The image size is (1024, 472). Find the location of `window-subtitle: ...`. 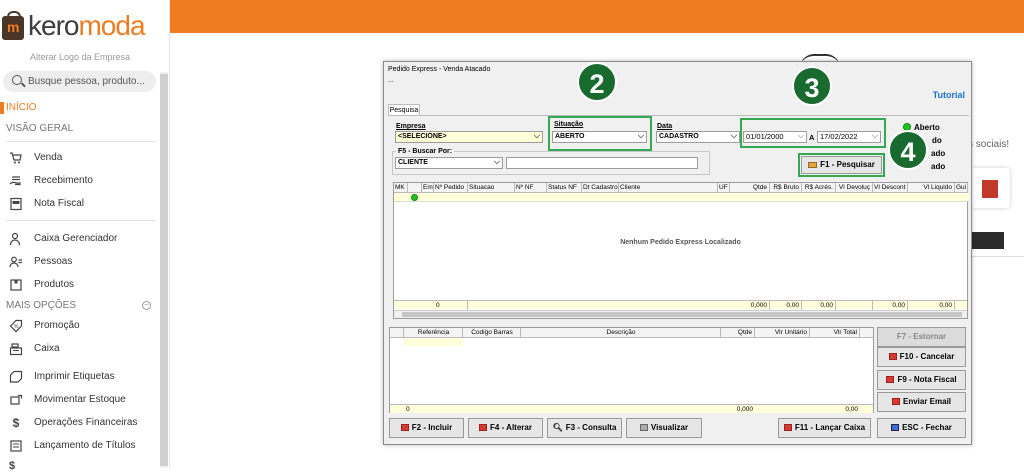

window-subtitle: ... is located at coordinates (391, 80).